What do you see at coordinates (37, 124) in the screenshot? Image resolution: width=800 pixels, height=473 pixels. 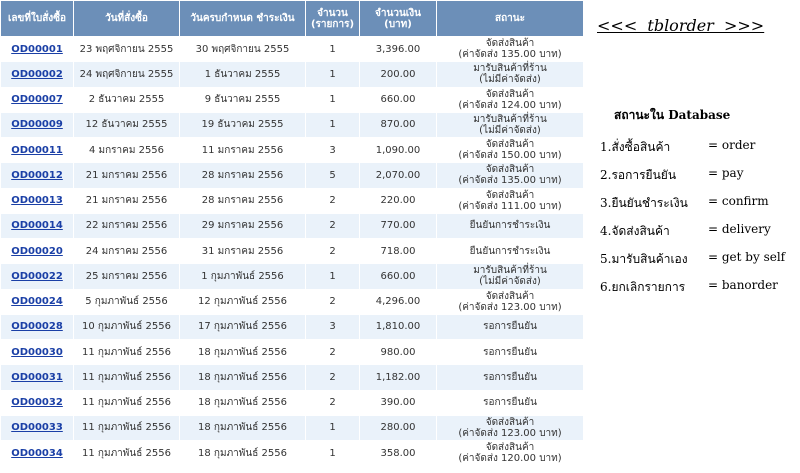 I see `order-id-link: OD00009` at bounding box center [37, 124].